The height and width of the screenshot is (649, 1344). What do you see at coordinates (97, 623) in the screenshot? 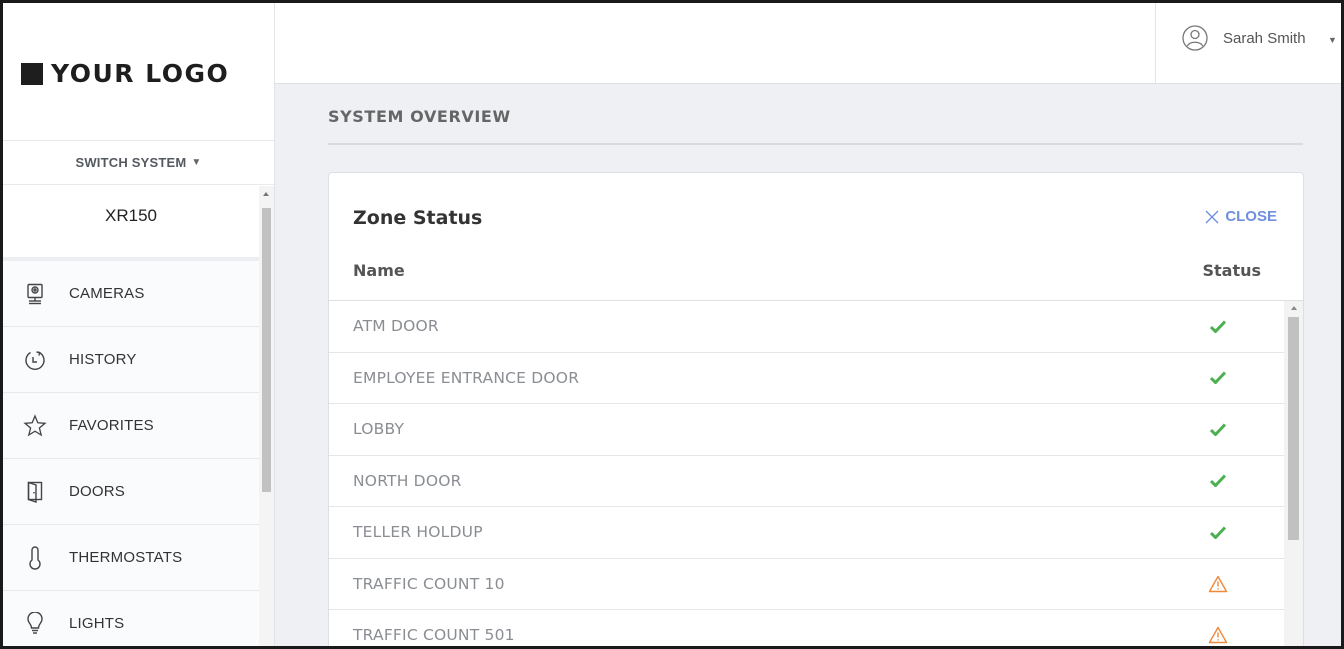
I see `sidebar-item-label: LIGHTS` at bounding box center [97, 623].